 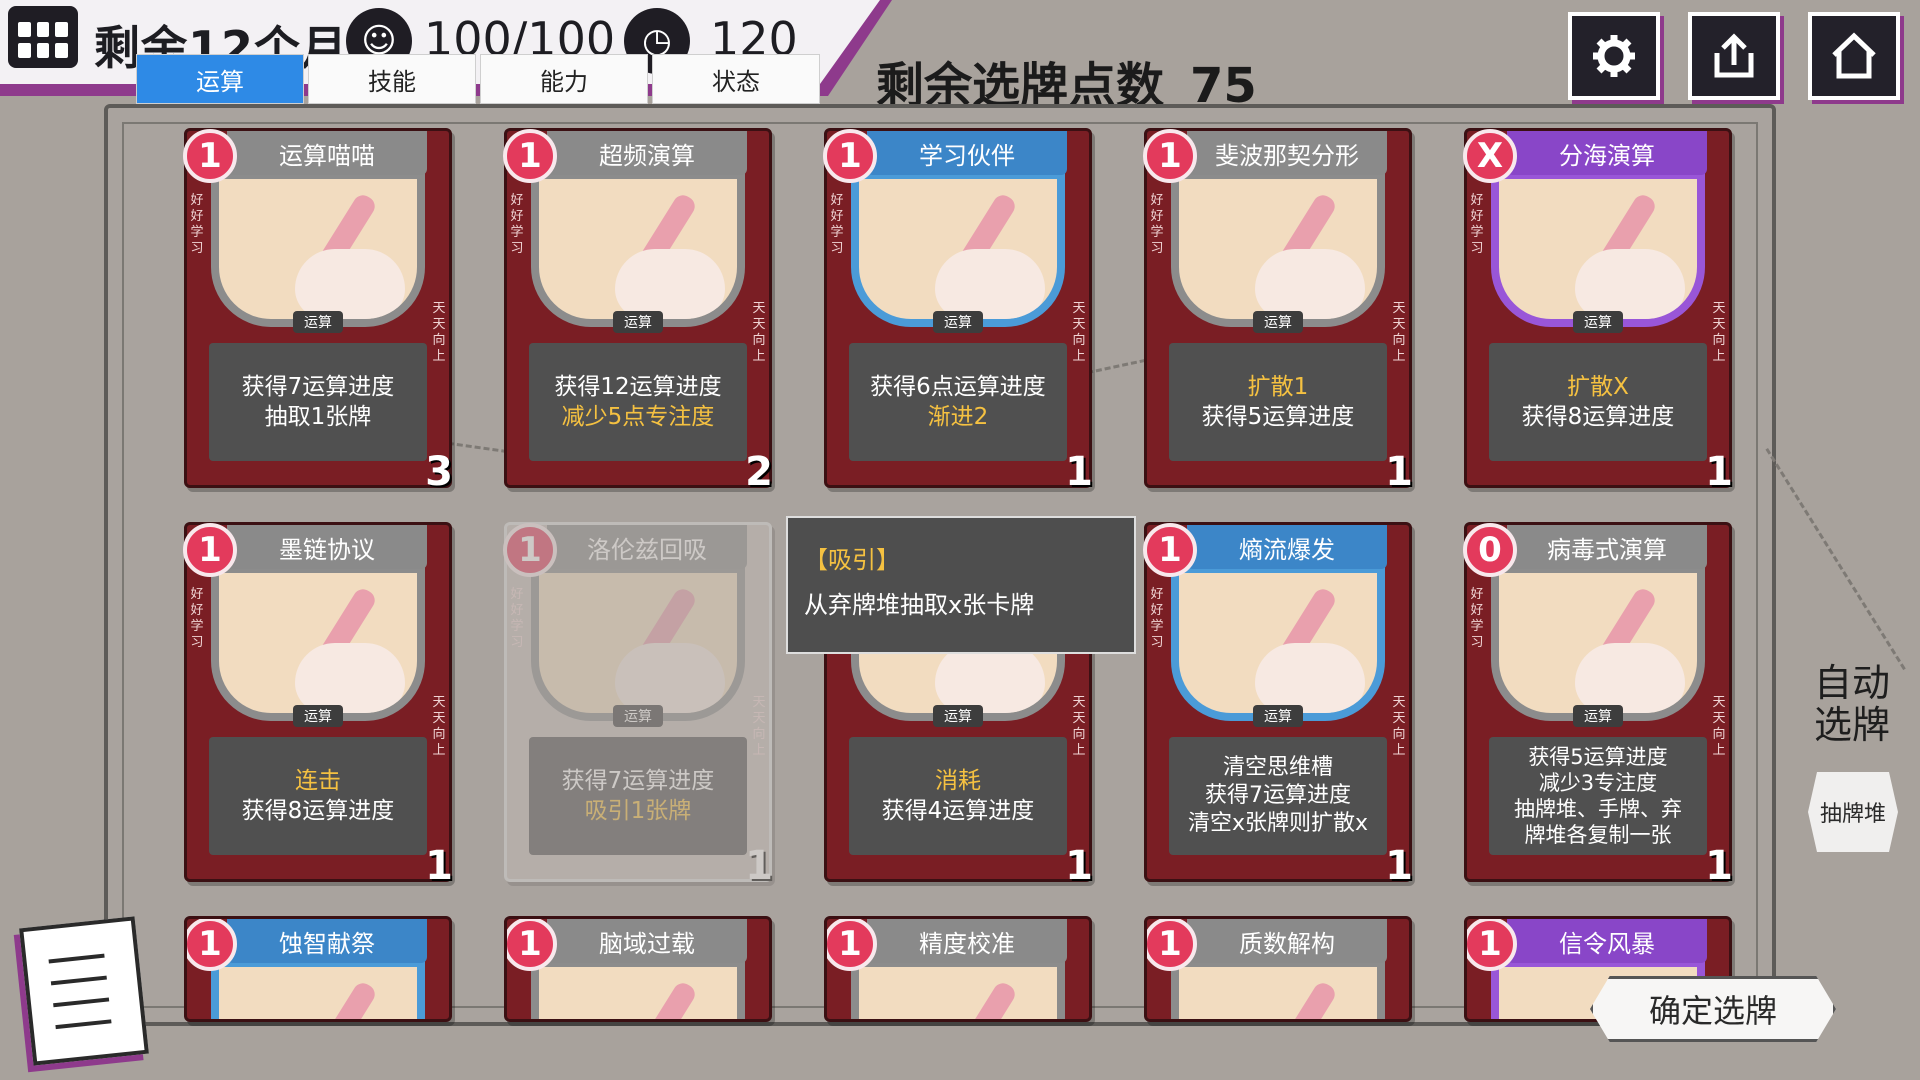 I want to click on gear-icon, so click(x=1614, y=56).